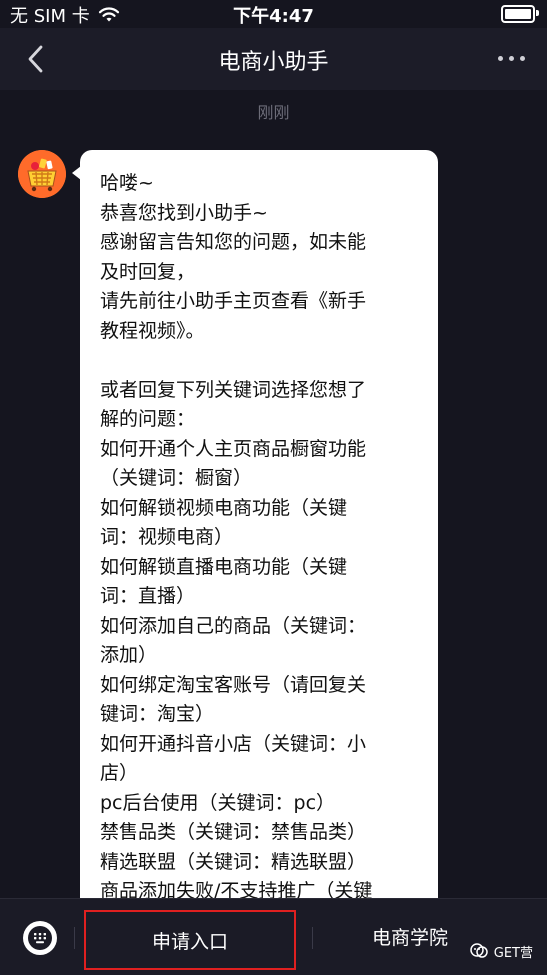  What do you see at coordinates (176, 478) in the screenshot?
I see `message-line: （关键词：橱窗）` at bounding box center [176, 478].